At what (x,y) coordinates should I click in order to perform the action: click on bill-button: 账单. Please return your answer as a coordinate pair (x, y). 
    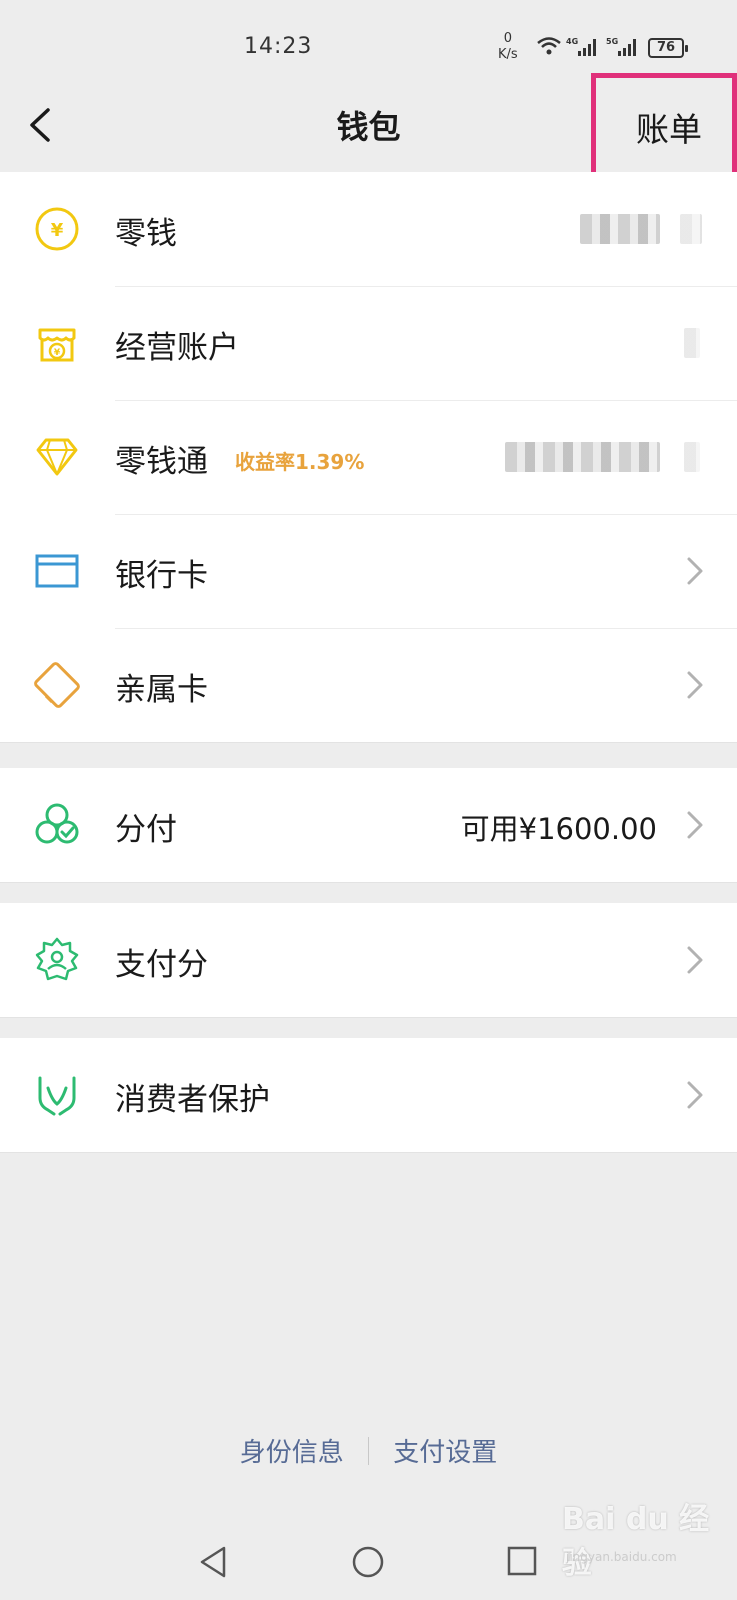
    Looking at the image, I should click on (664, 126).